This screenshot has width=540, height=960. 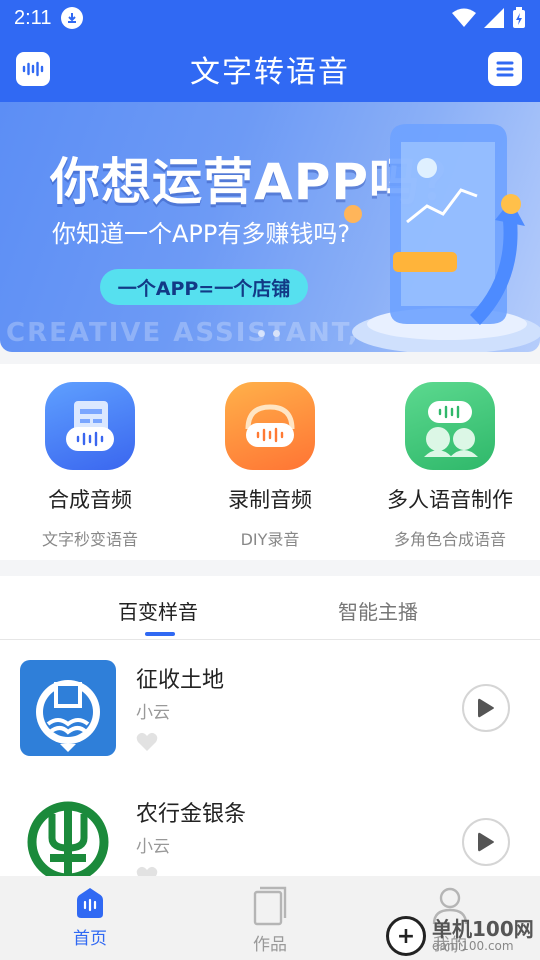 I want to click on phone-illustration-icon, so click(x=442, y=238).